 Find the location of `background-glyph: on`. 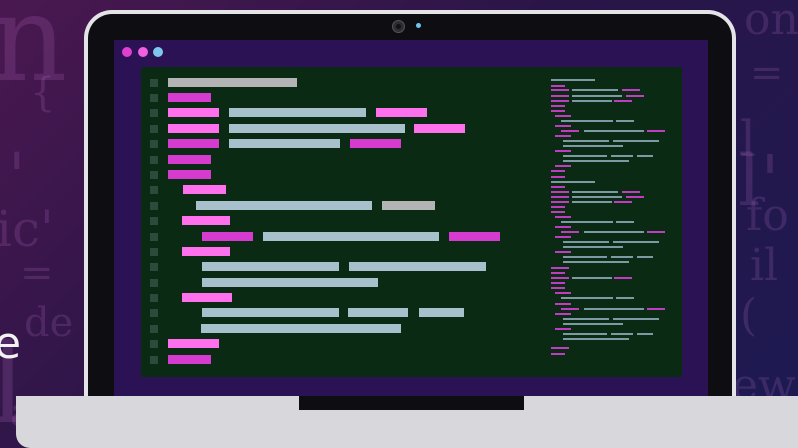

background-glyph: on is located at coordinates (771, 22).